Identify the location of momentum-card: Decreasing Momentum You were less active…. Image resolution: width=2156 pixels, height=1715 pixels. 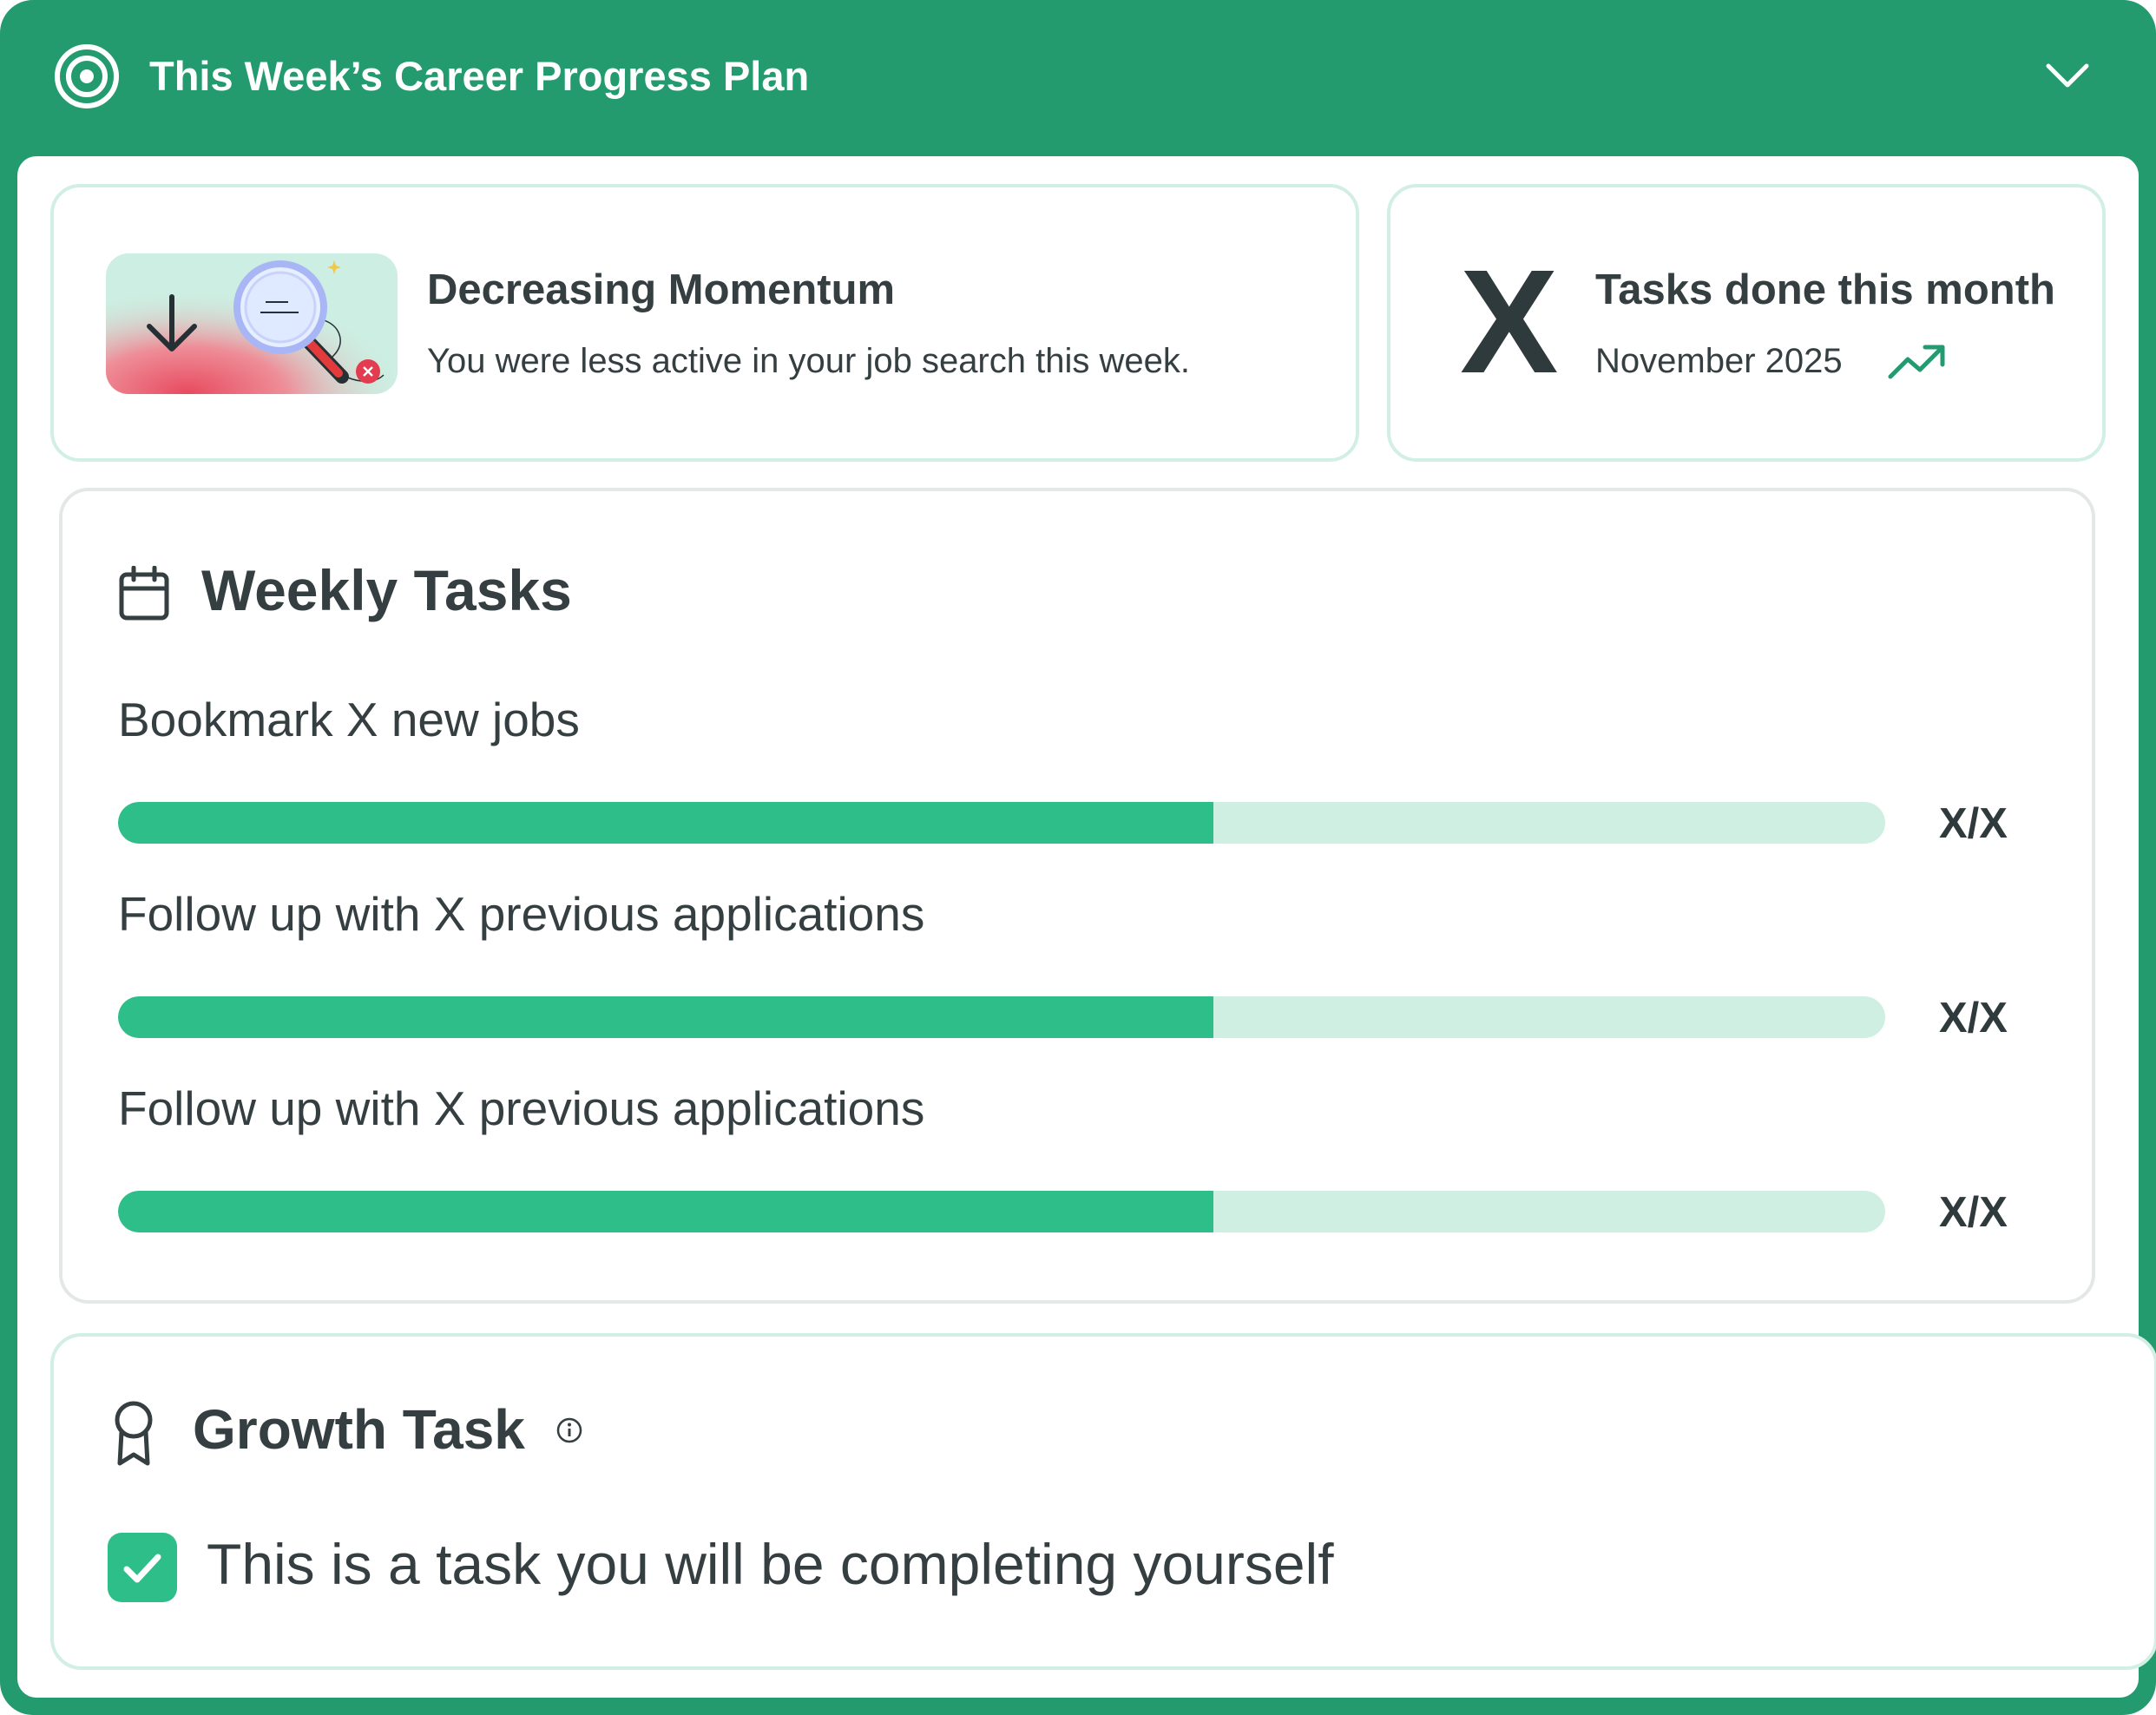
(704, 323).